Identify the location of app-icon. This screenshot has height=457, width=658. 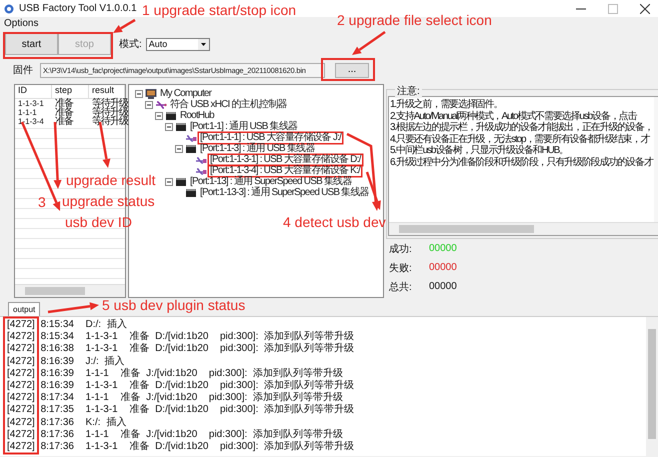
(9, 9).